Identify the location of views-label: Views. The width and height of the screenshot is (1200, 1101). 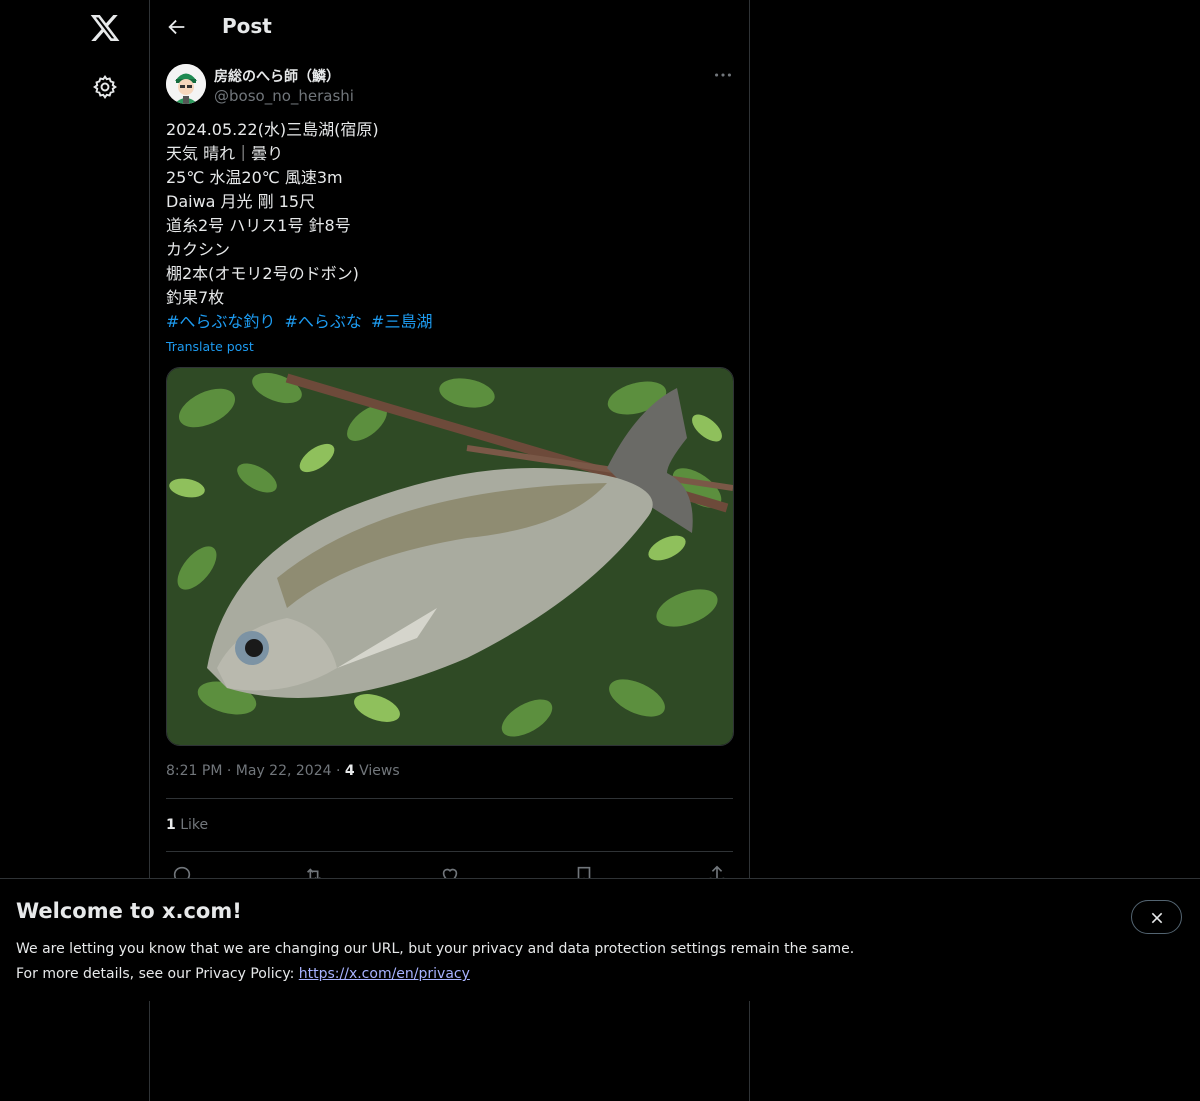
(379, 771).